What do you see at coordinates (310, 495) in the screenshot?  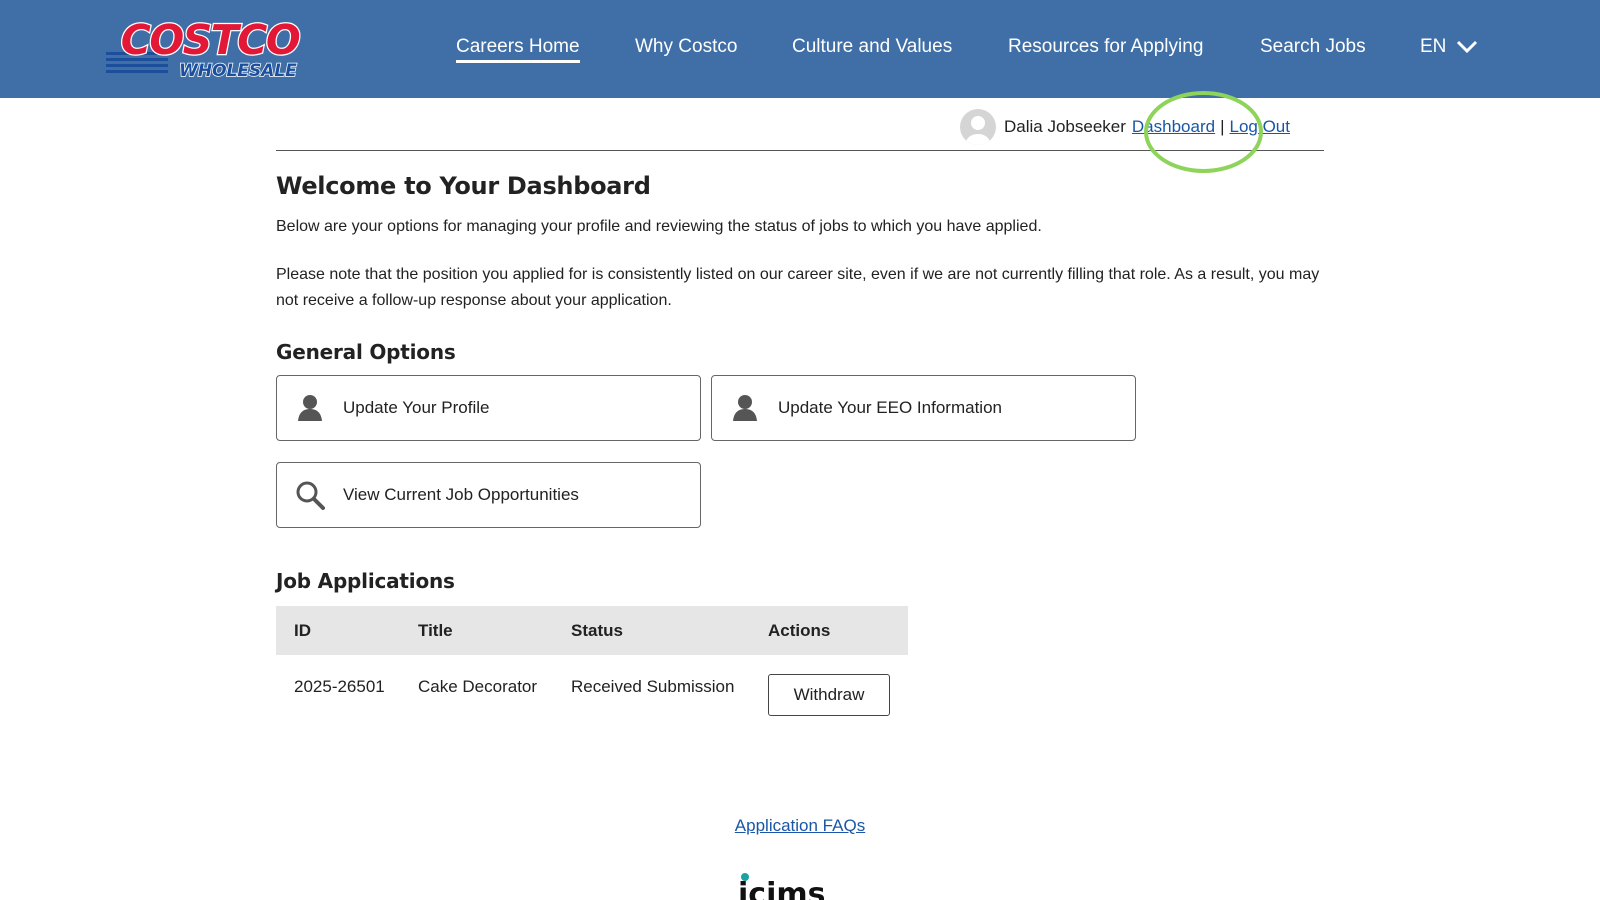 I see `search-icon` at bounding box center [310, 495].